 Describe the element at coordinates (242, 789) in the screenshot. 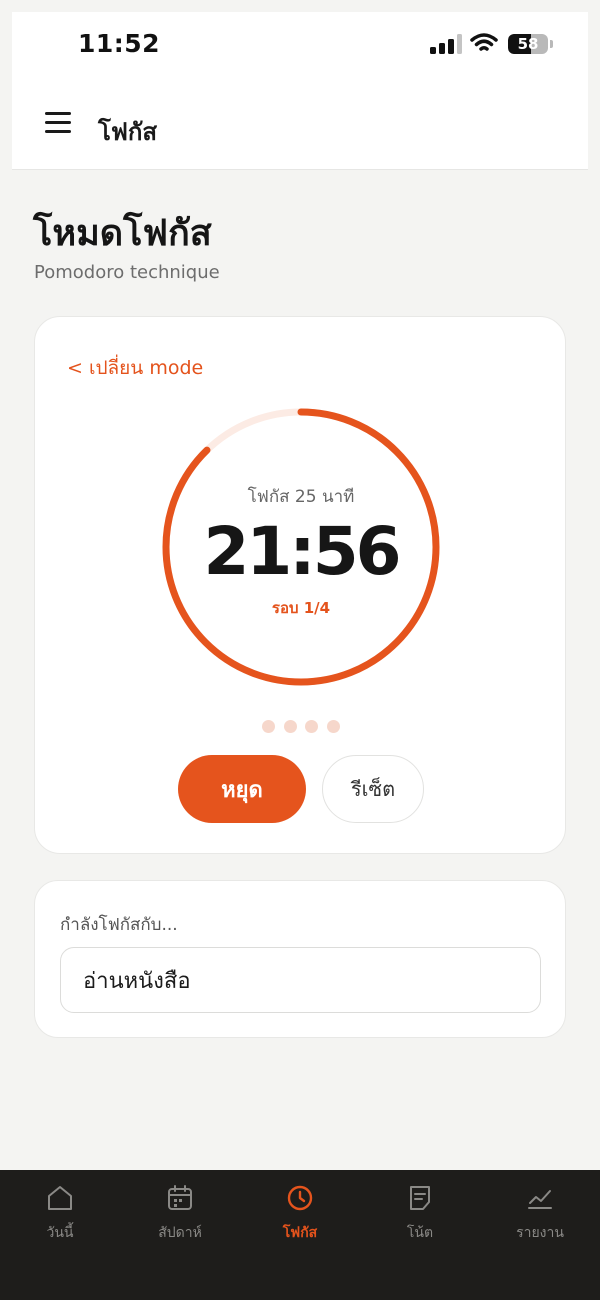

I see `pause-button: หยุด` at that location.